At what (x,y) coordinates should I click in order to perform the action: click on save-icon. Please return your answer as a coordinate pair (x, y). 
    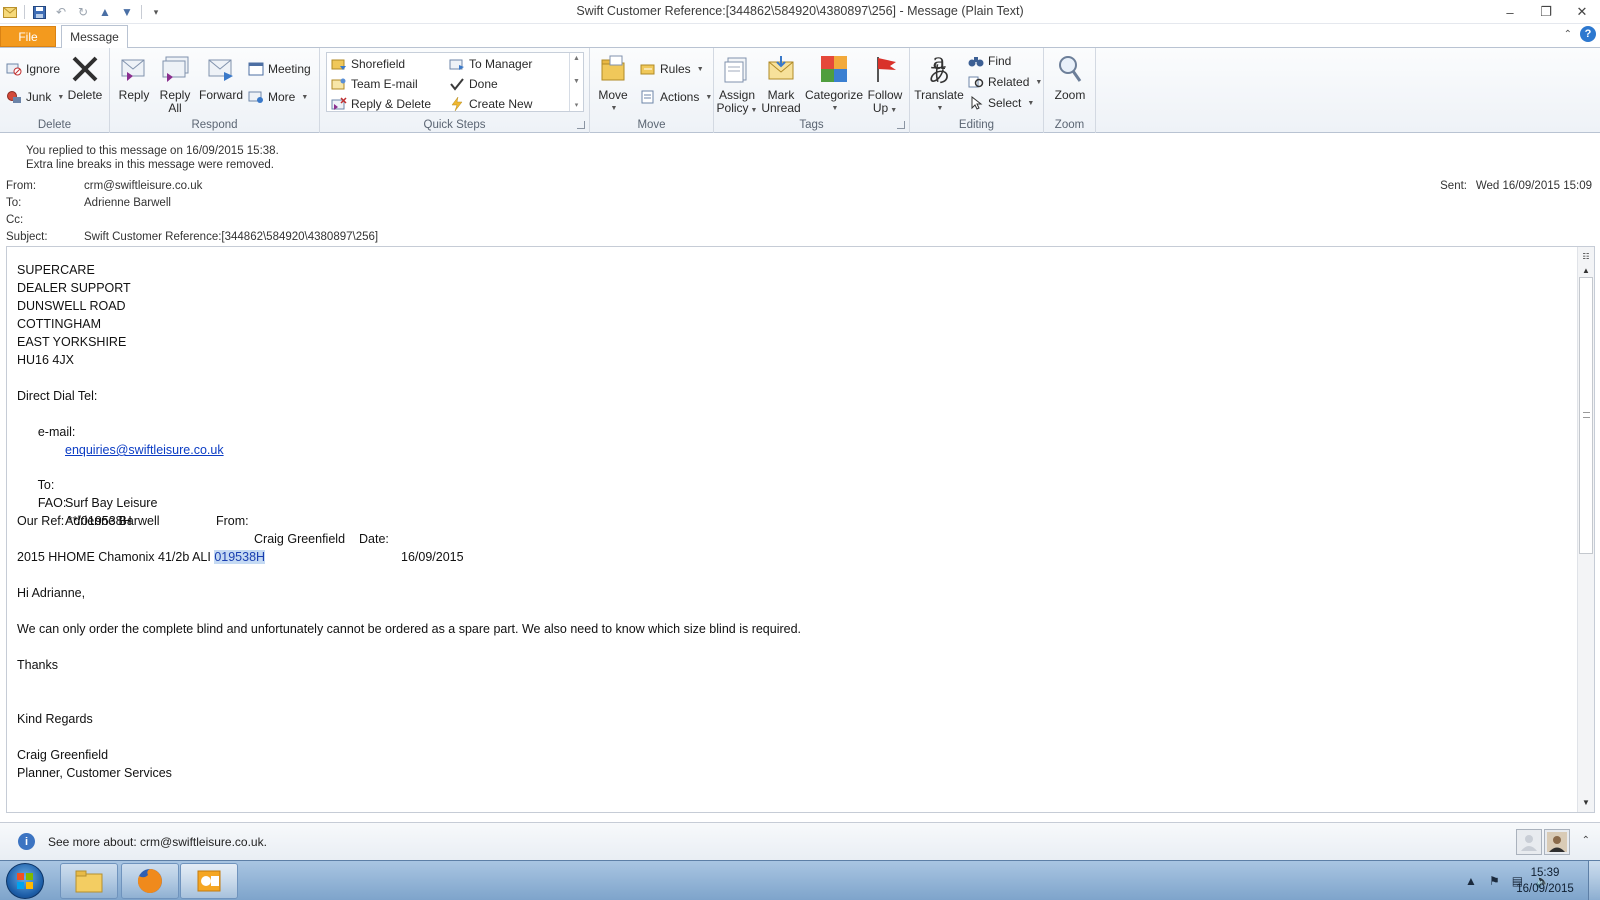
    Looking at the image, I should click on (39, 12).